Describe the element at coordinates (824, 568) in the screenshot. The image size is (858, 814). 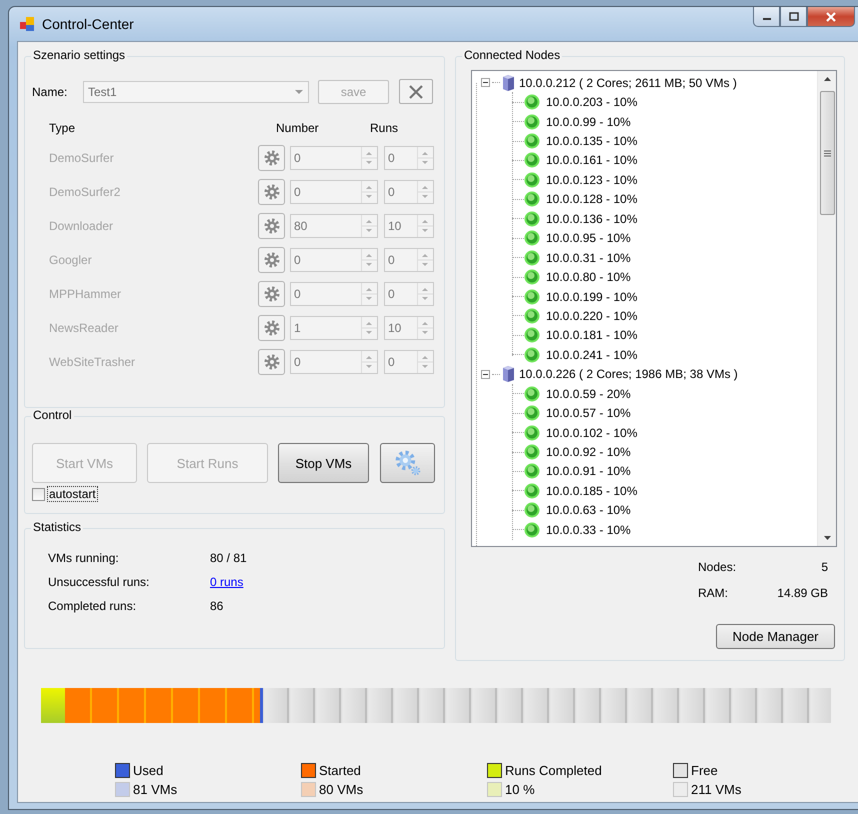
I see `summary-value: 5` at that location.